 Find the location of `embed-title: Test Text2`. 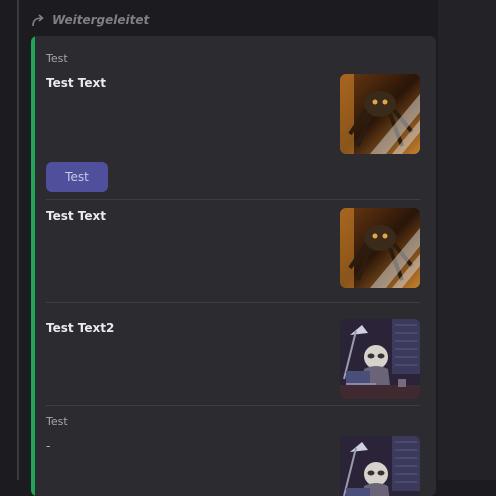

embed-title: Test Text2 is located at coordinates (80, 328).